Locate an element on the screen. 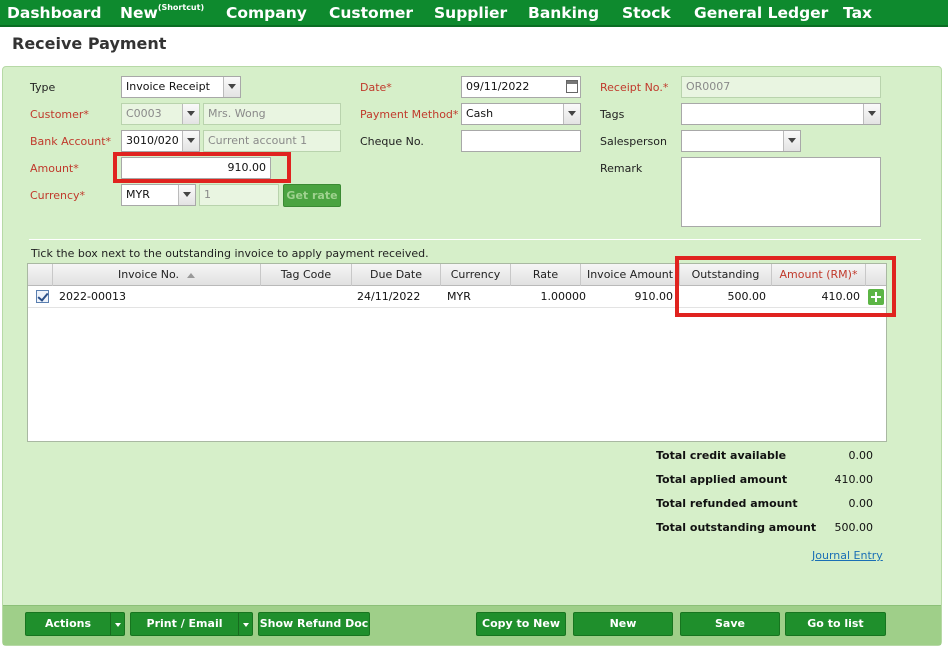  sort-asc-icon is located at coordinates (191, 275).